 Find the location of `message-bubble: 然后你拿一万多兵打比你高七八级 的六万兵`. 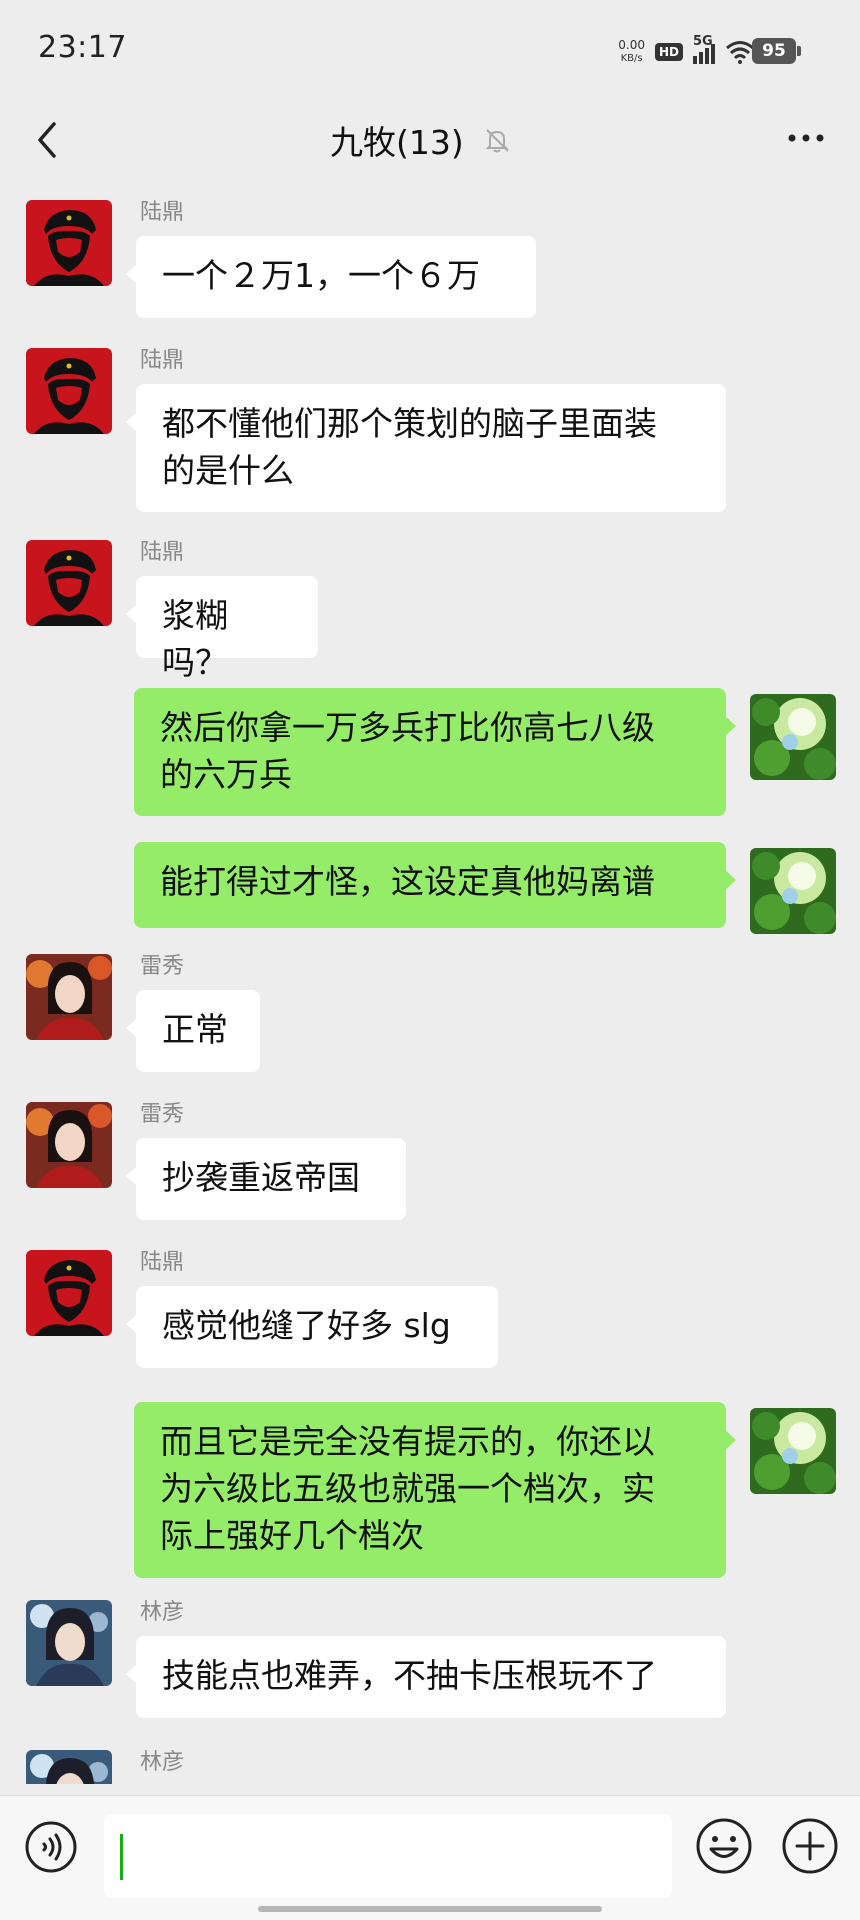

message-bubble: 然后你拿一万多兵打比你高七八级 的六万兵 is located at coordinates (435, 752).